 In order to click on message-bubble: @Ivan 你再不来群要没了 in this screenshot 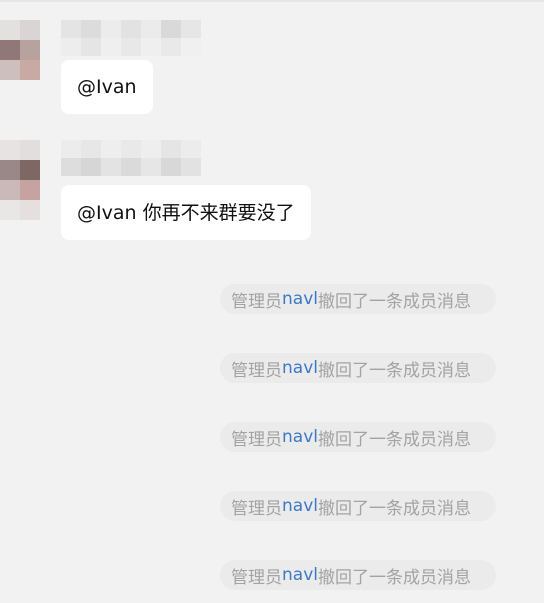, I will do `click(186, 212)`.